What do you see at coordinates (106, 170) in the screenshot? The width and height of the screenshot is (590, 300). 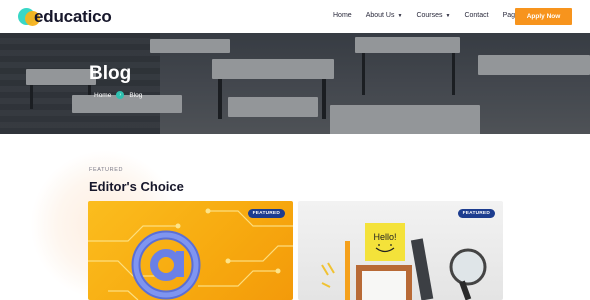 I see `section-eyebrow: FEATURED` at bounding box center [106, 170].